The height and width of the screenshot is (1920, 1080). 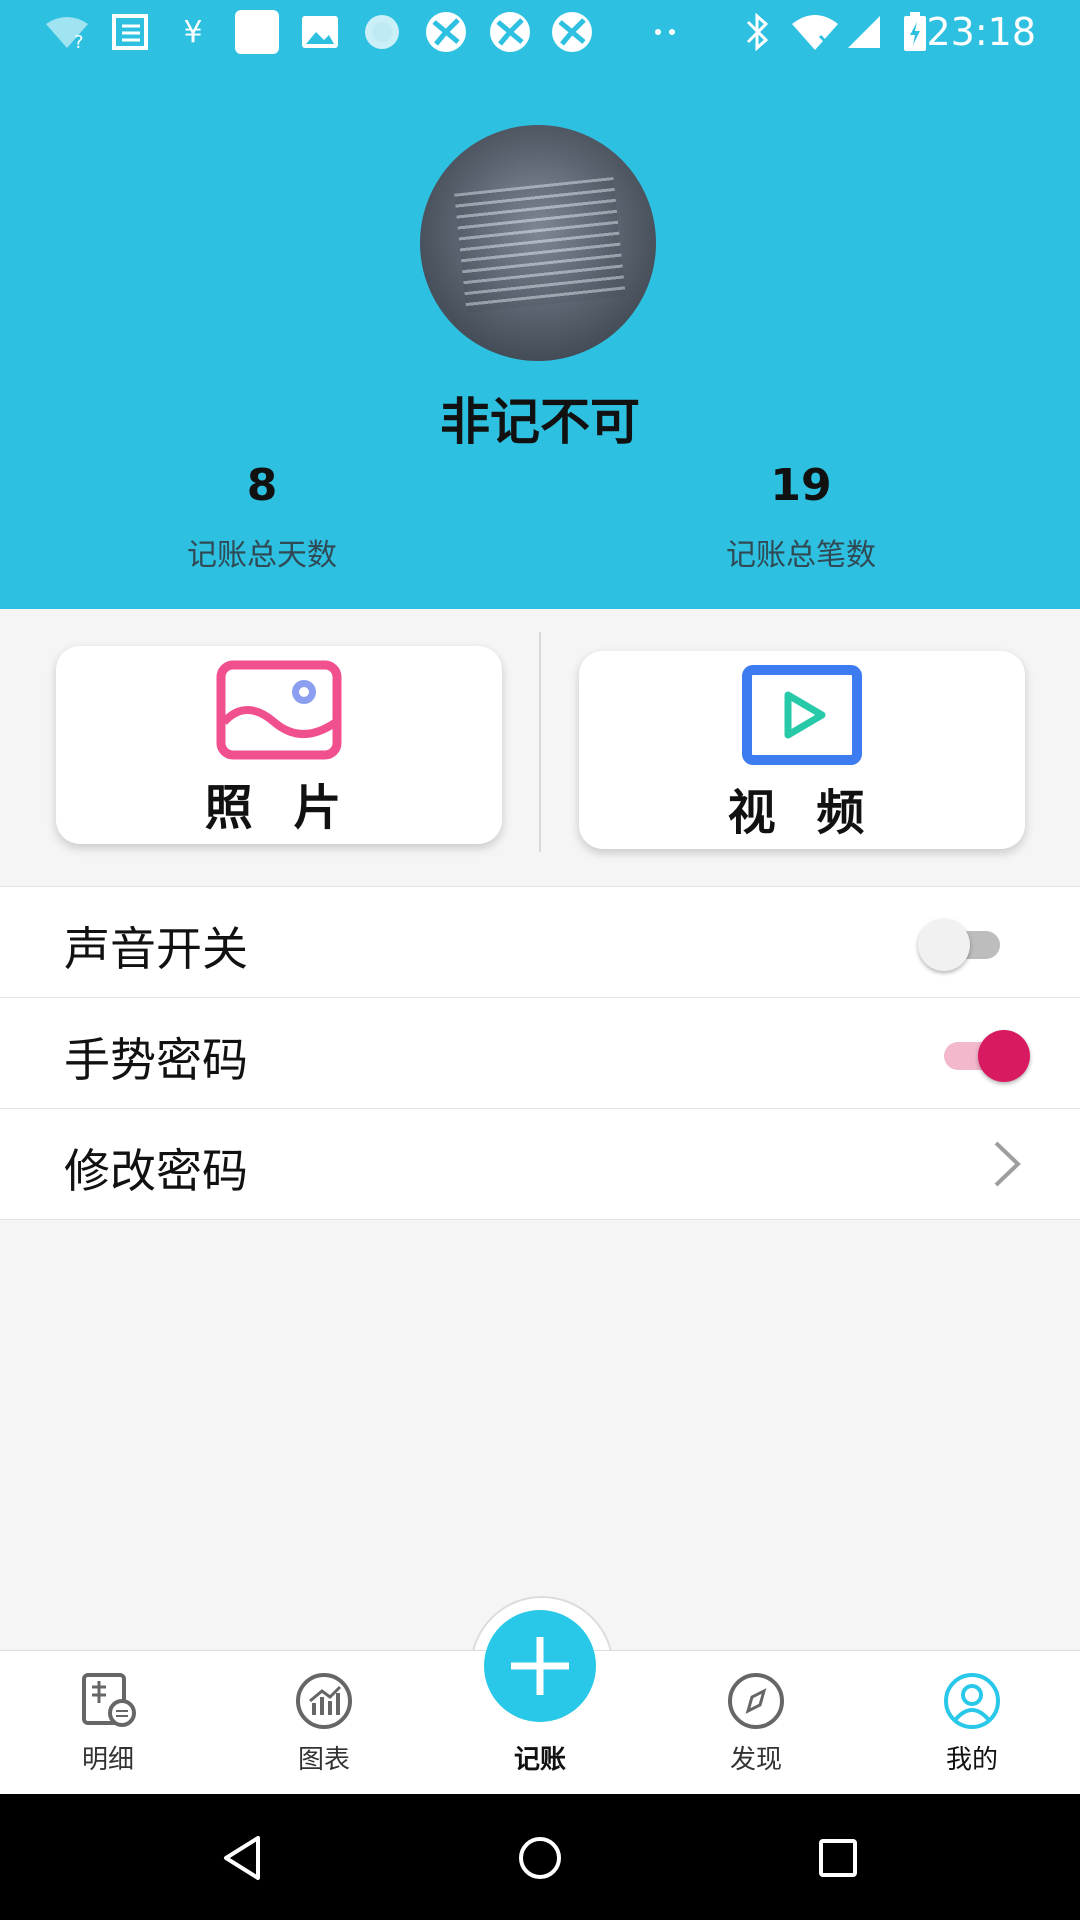 I want to click on gesture-label: 手势密码, so click(x=156, y=1060).